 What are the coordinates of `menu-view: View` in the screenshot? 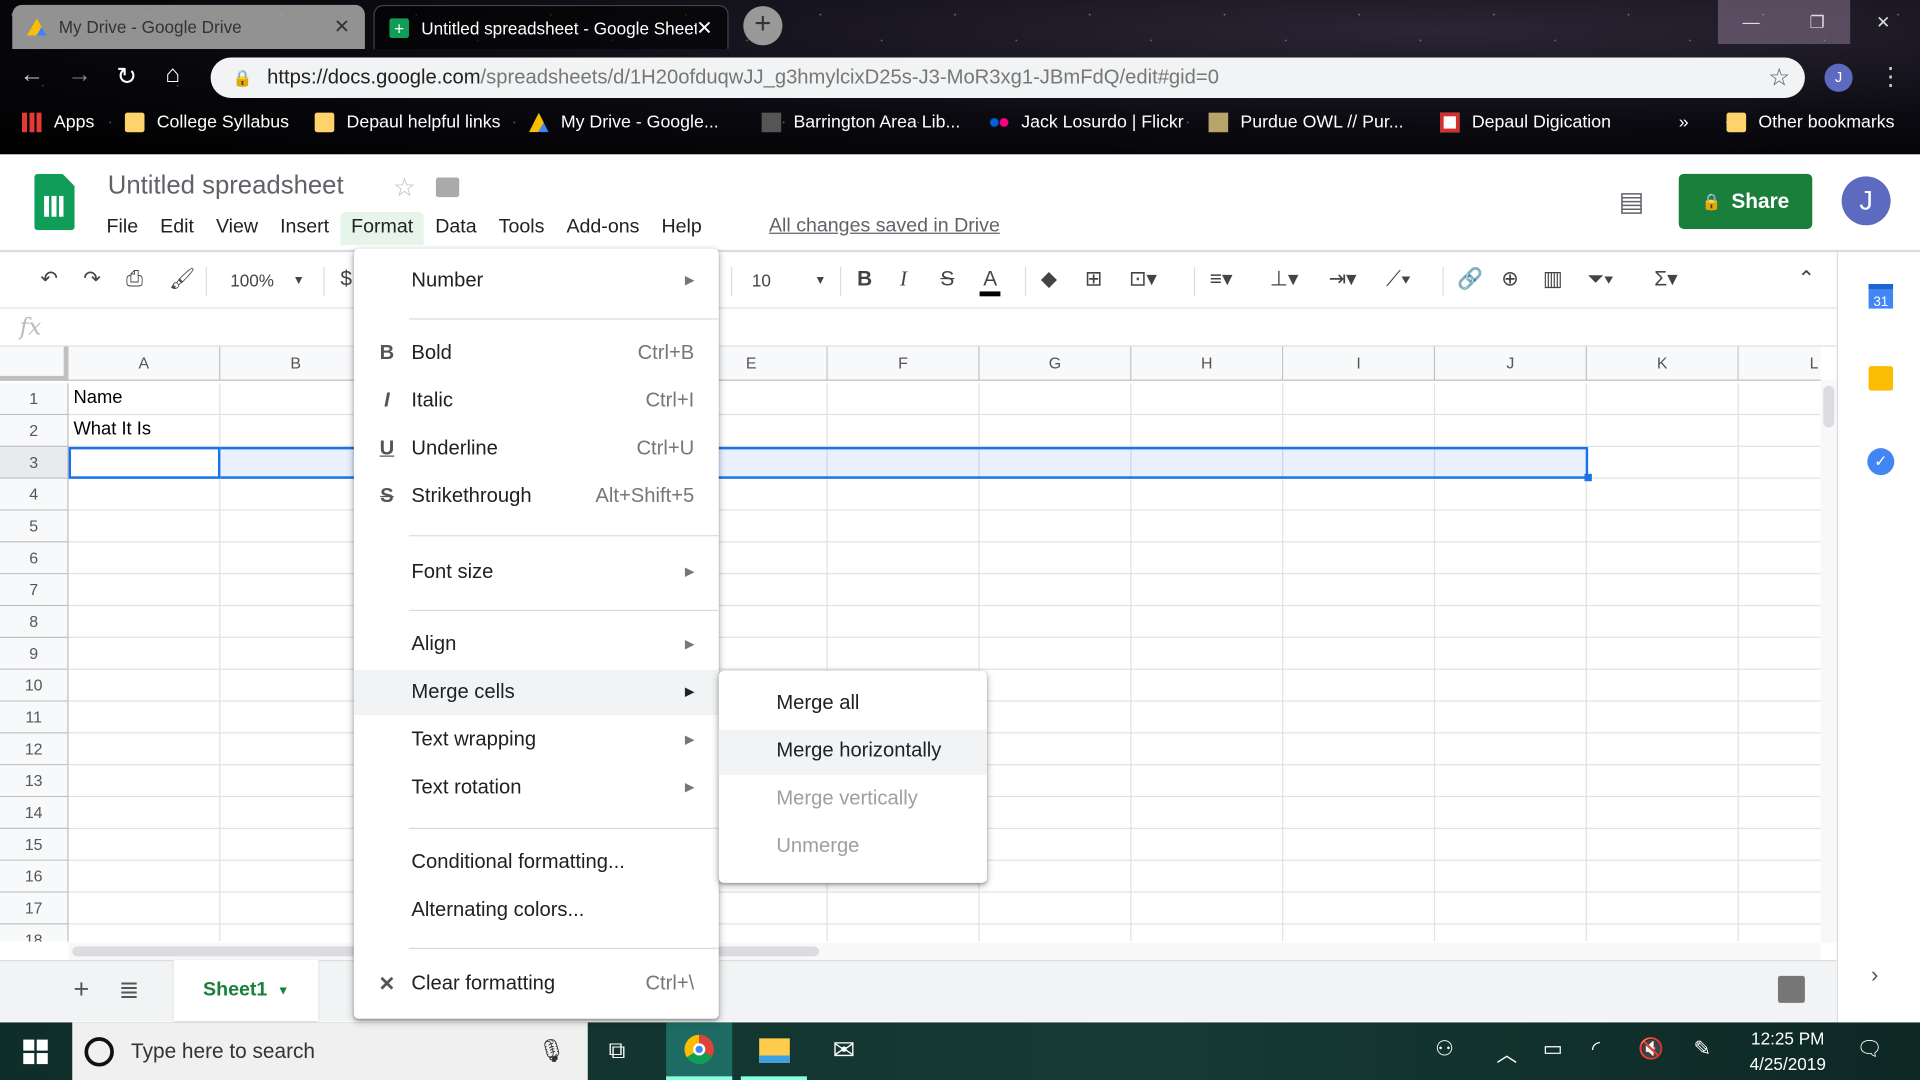 It's located at (237, 228).